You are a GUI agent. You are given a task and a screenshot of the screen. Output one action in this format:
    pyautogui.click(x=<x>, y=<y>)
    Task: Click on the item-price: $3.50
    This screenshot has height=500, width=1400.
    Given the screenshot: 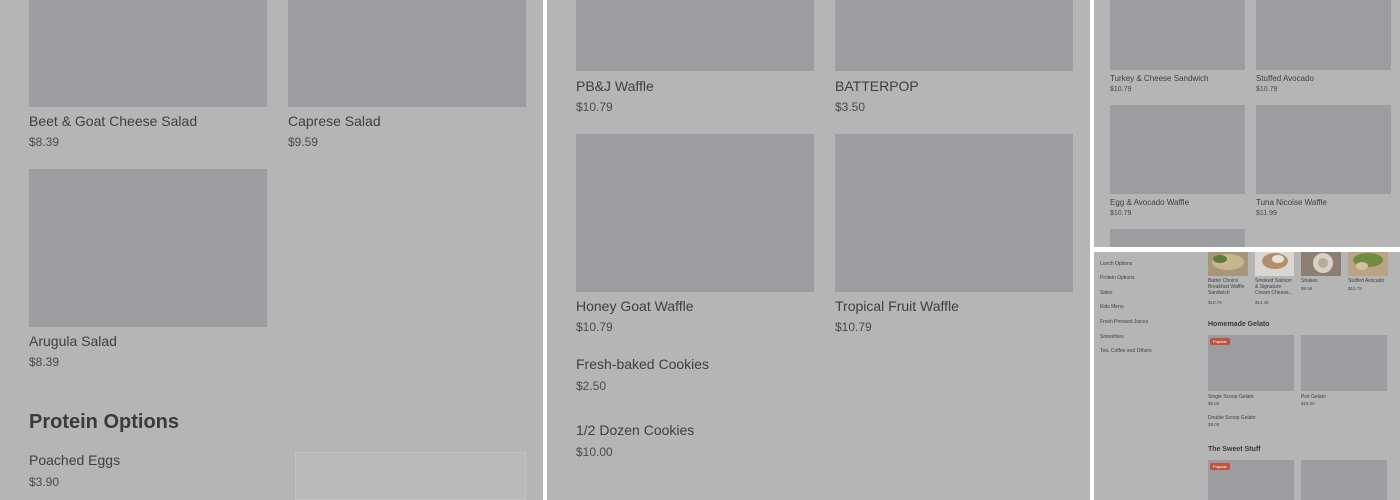 What is the action you would take?
    pyautogui.click(x=850, y=107)
    